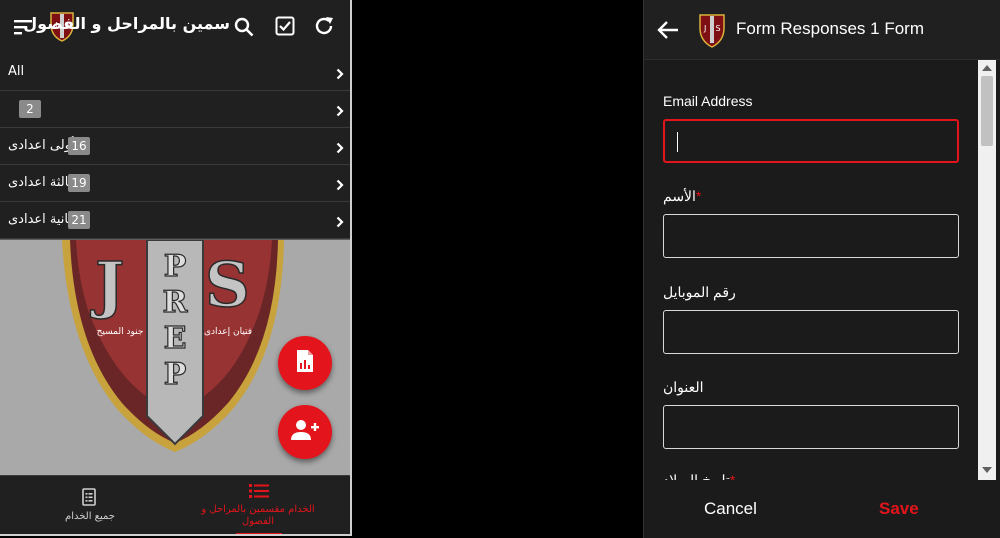  Describe the element at coordinates (175, 220) in the screenshot. I see `list-item-group: ثانية اعدادى 21` at that location.